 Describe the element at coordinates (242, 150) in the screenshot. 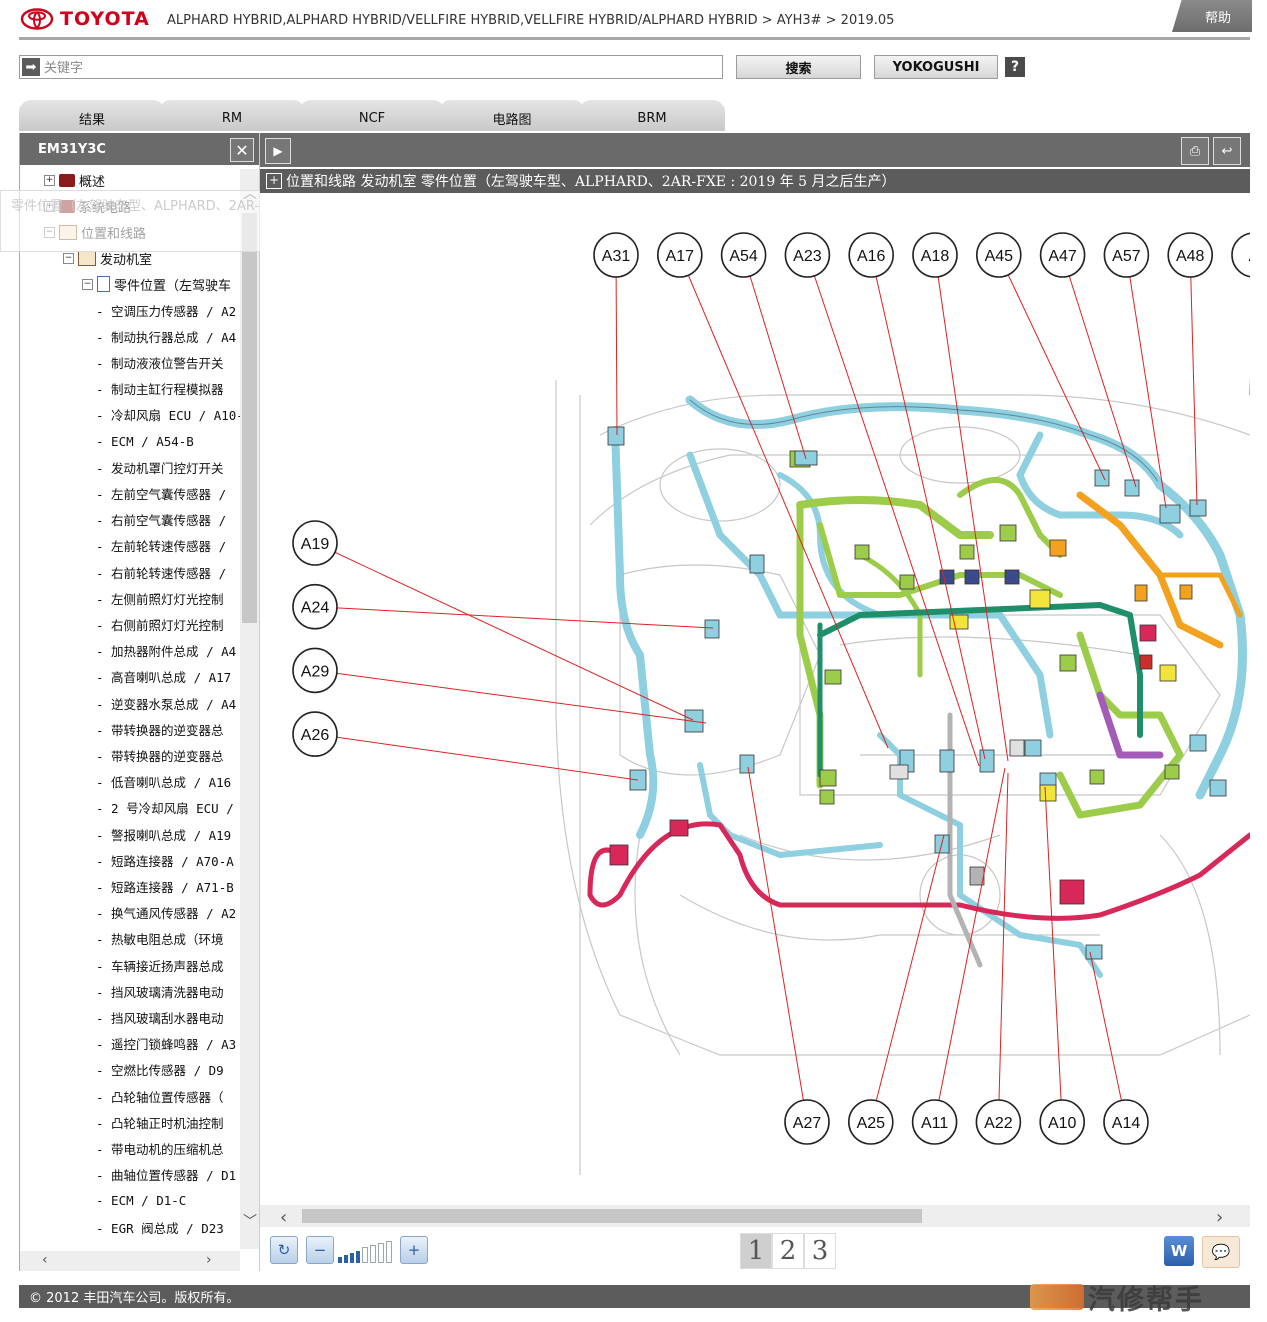

I see `close-icon: ✕` at that location.